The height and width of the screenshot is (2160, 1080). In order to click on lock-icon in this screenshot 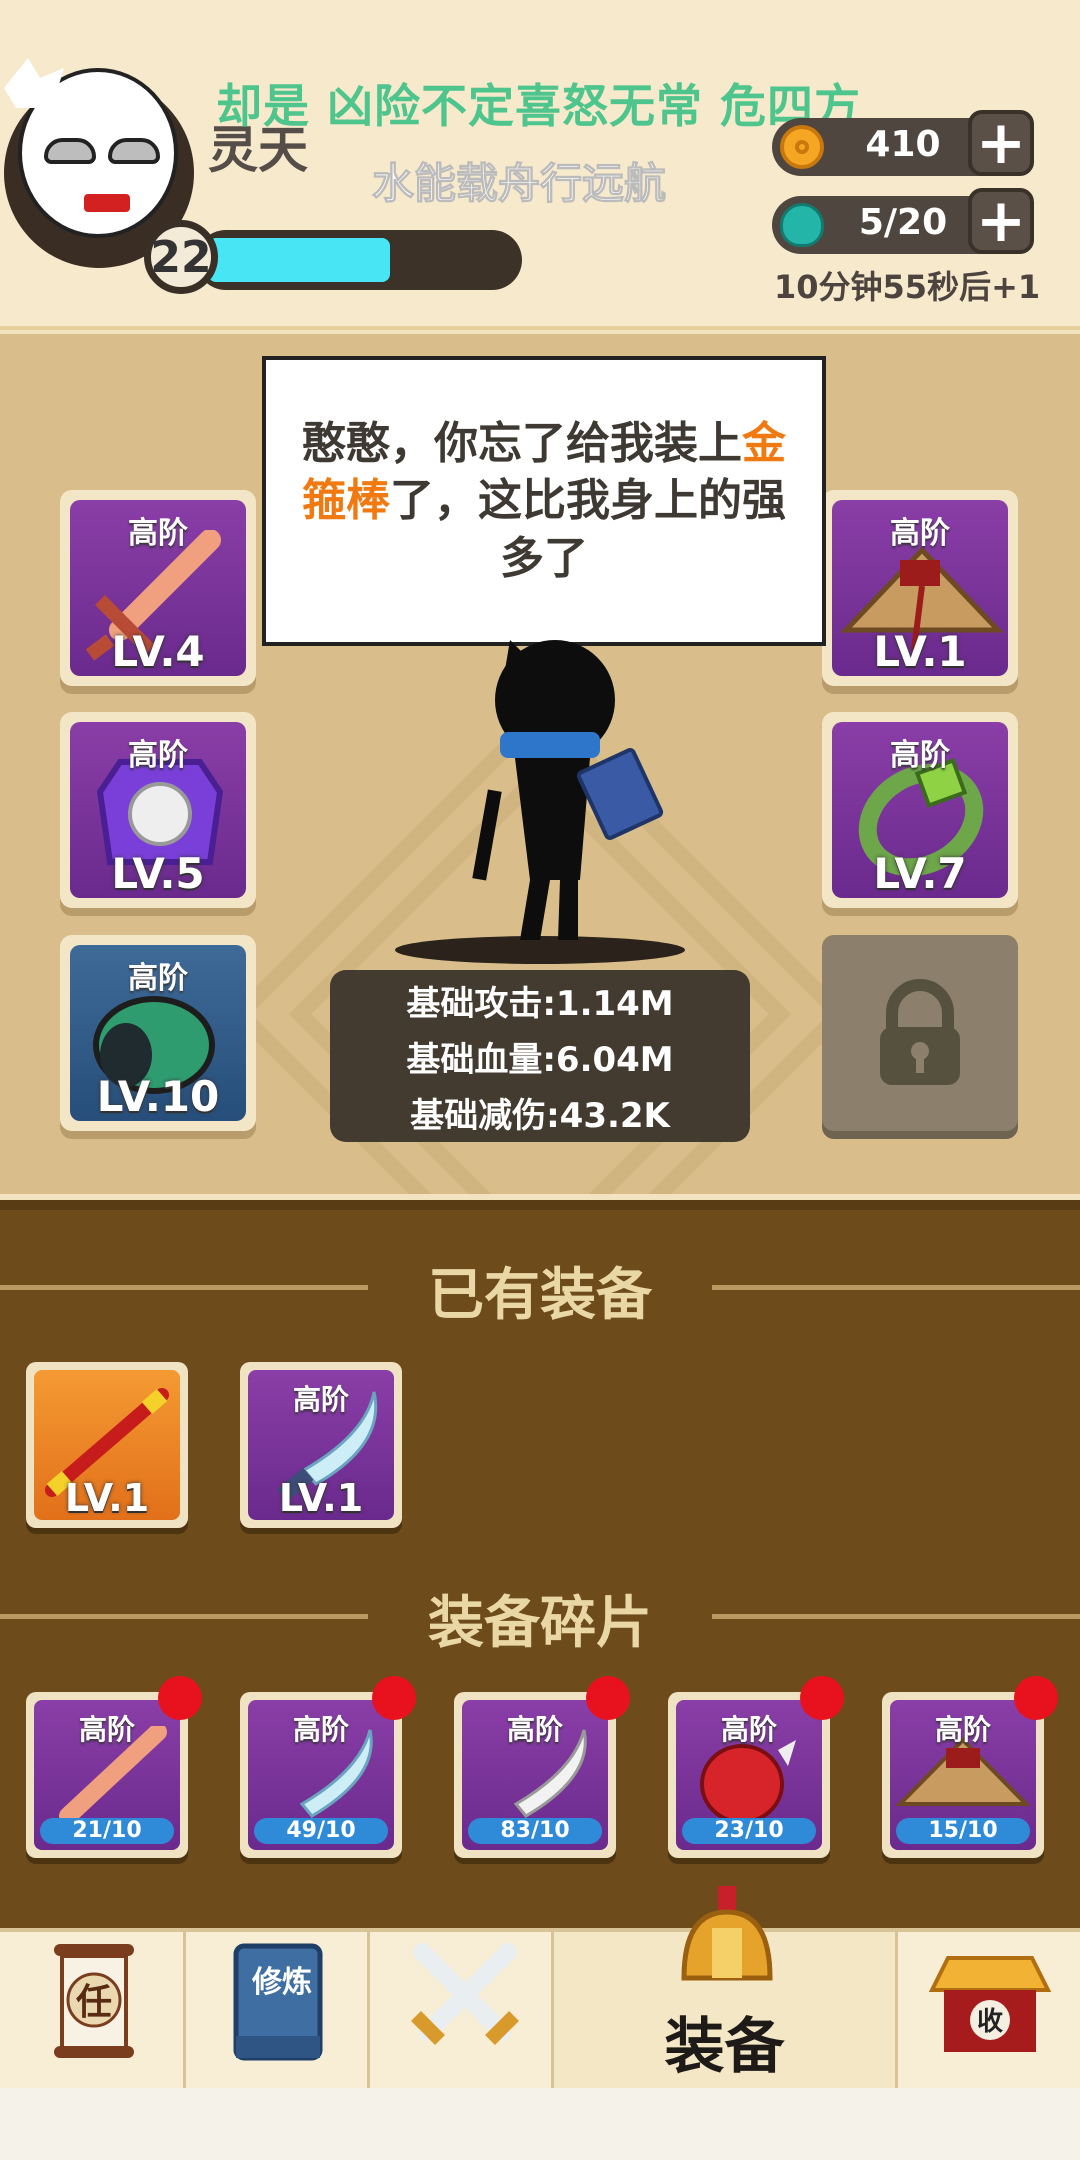, I will do `click(920, 1032)`.